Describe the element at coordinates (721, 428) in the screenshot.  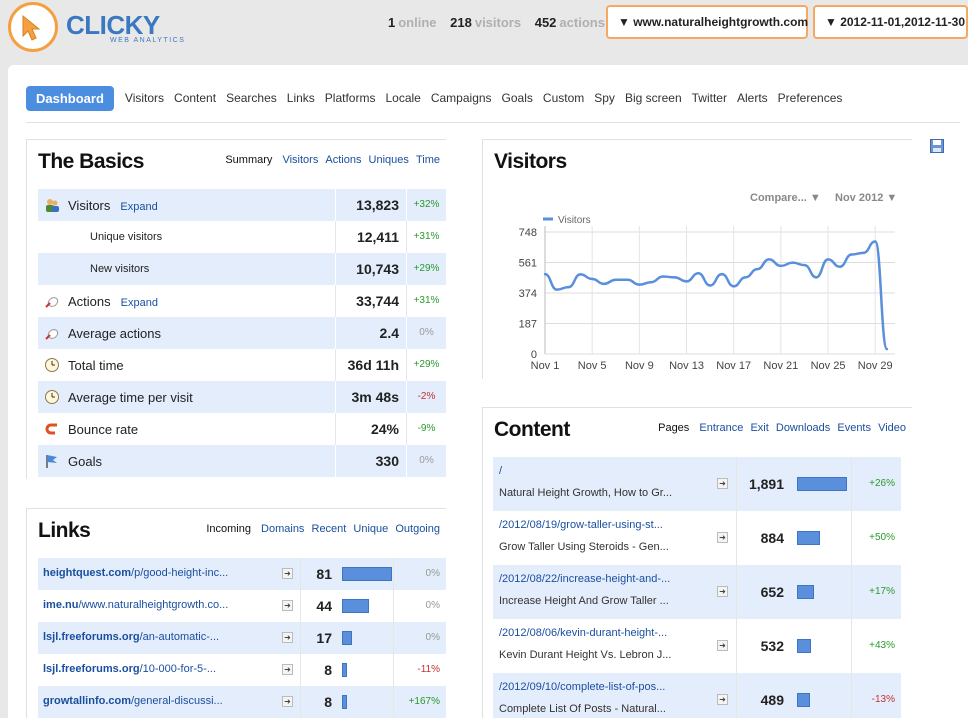
I see `content-tab-entrance: Entrance` at that location.